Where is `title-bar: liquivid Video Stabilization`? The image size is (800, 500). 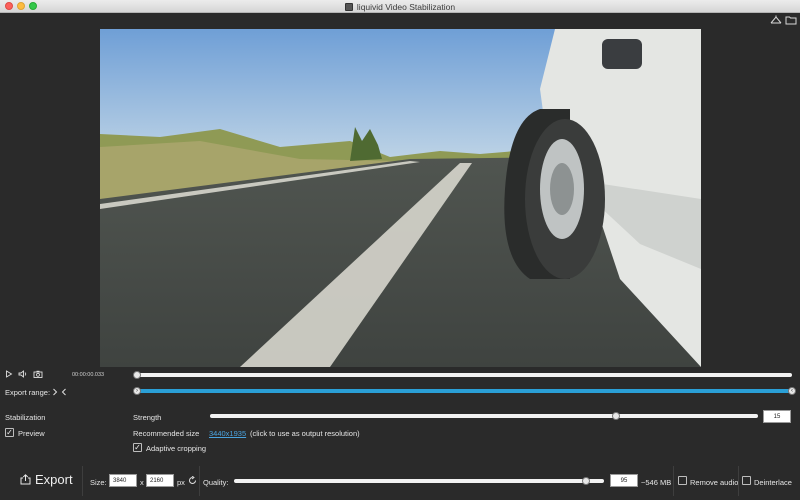
title-bar: liquivid Video Stabilization is located at coordinates (400, 6).